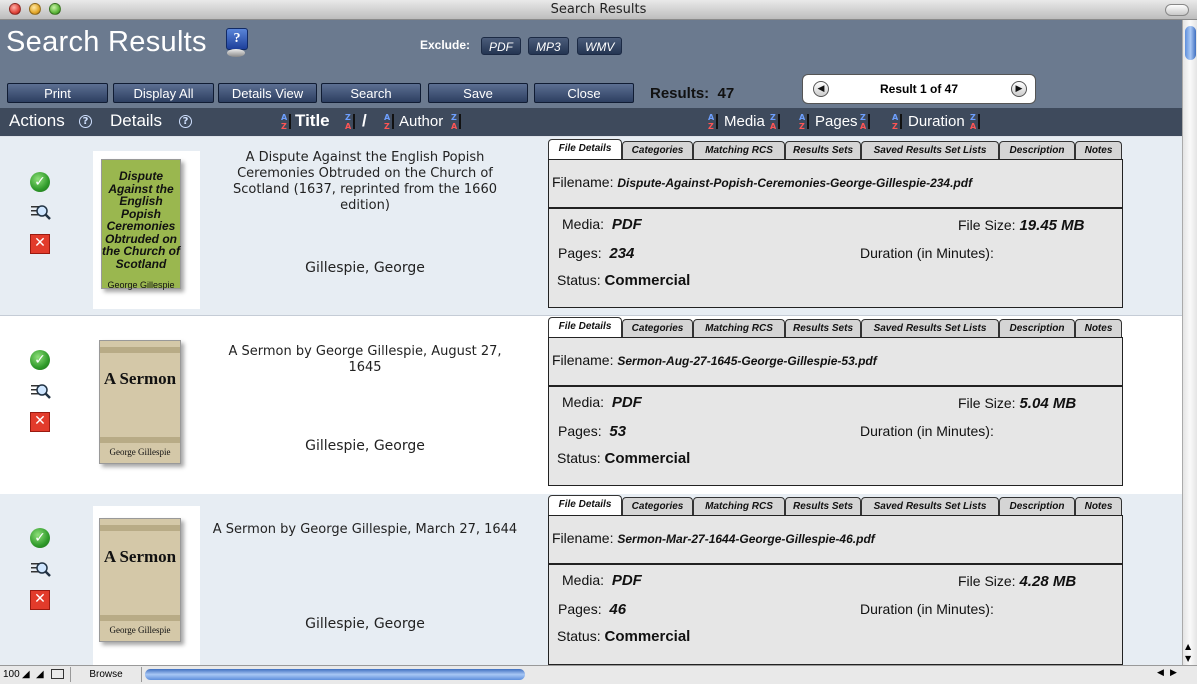 The width and height of the screenshot is (1197, 684). Describe the element at coordinates (106, 674) in the screenshot. I see `mode-indicator: Browse` at that location.